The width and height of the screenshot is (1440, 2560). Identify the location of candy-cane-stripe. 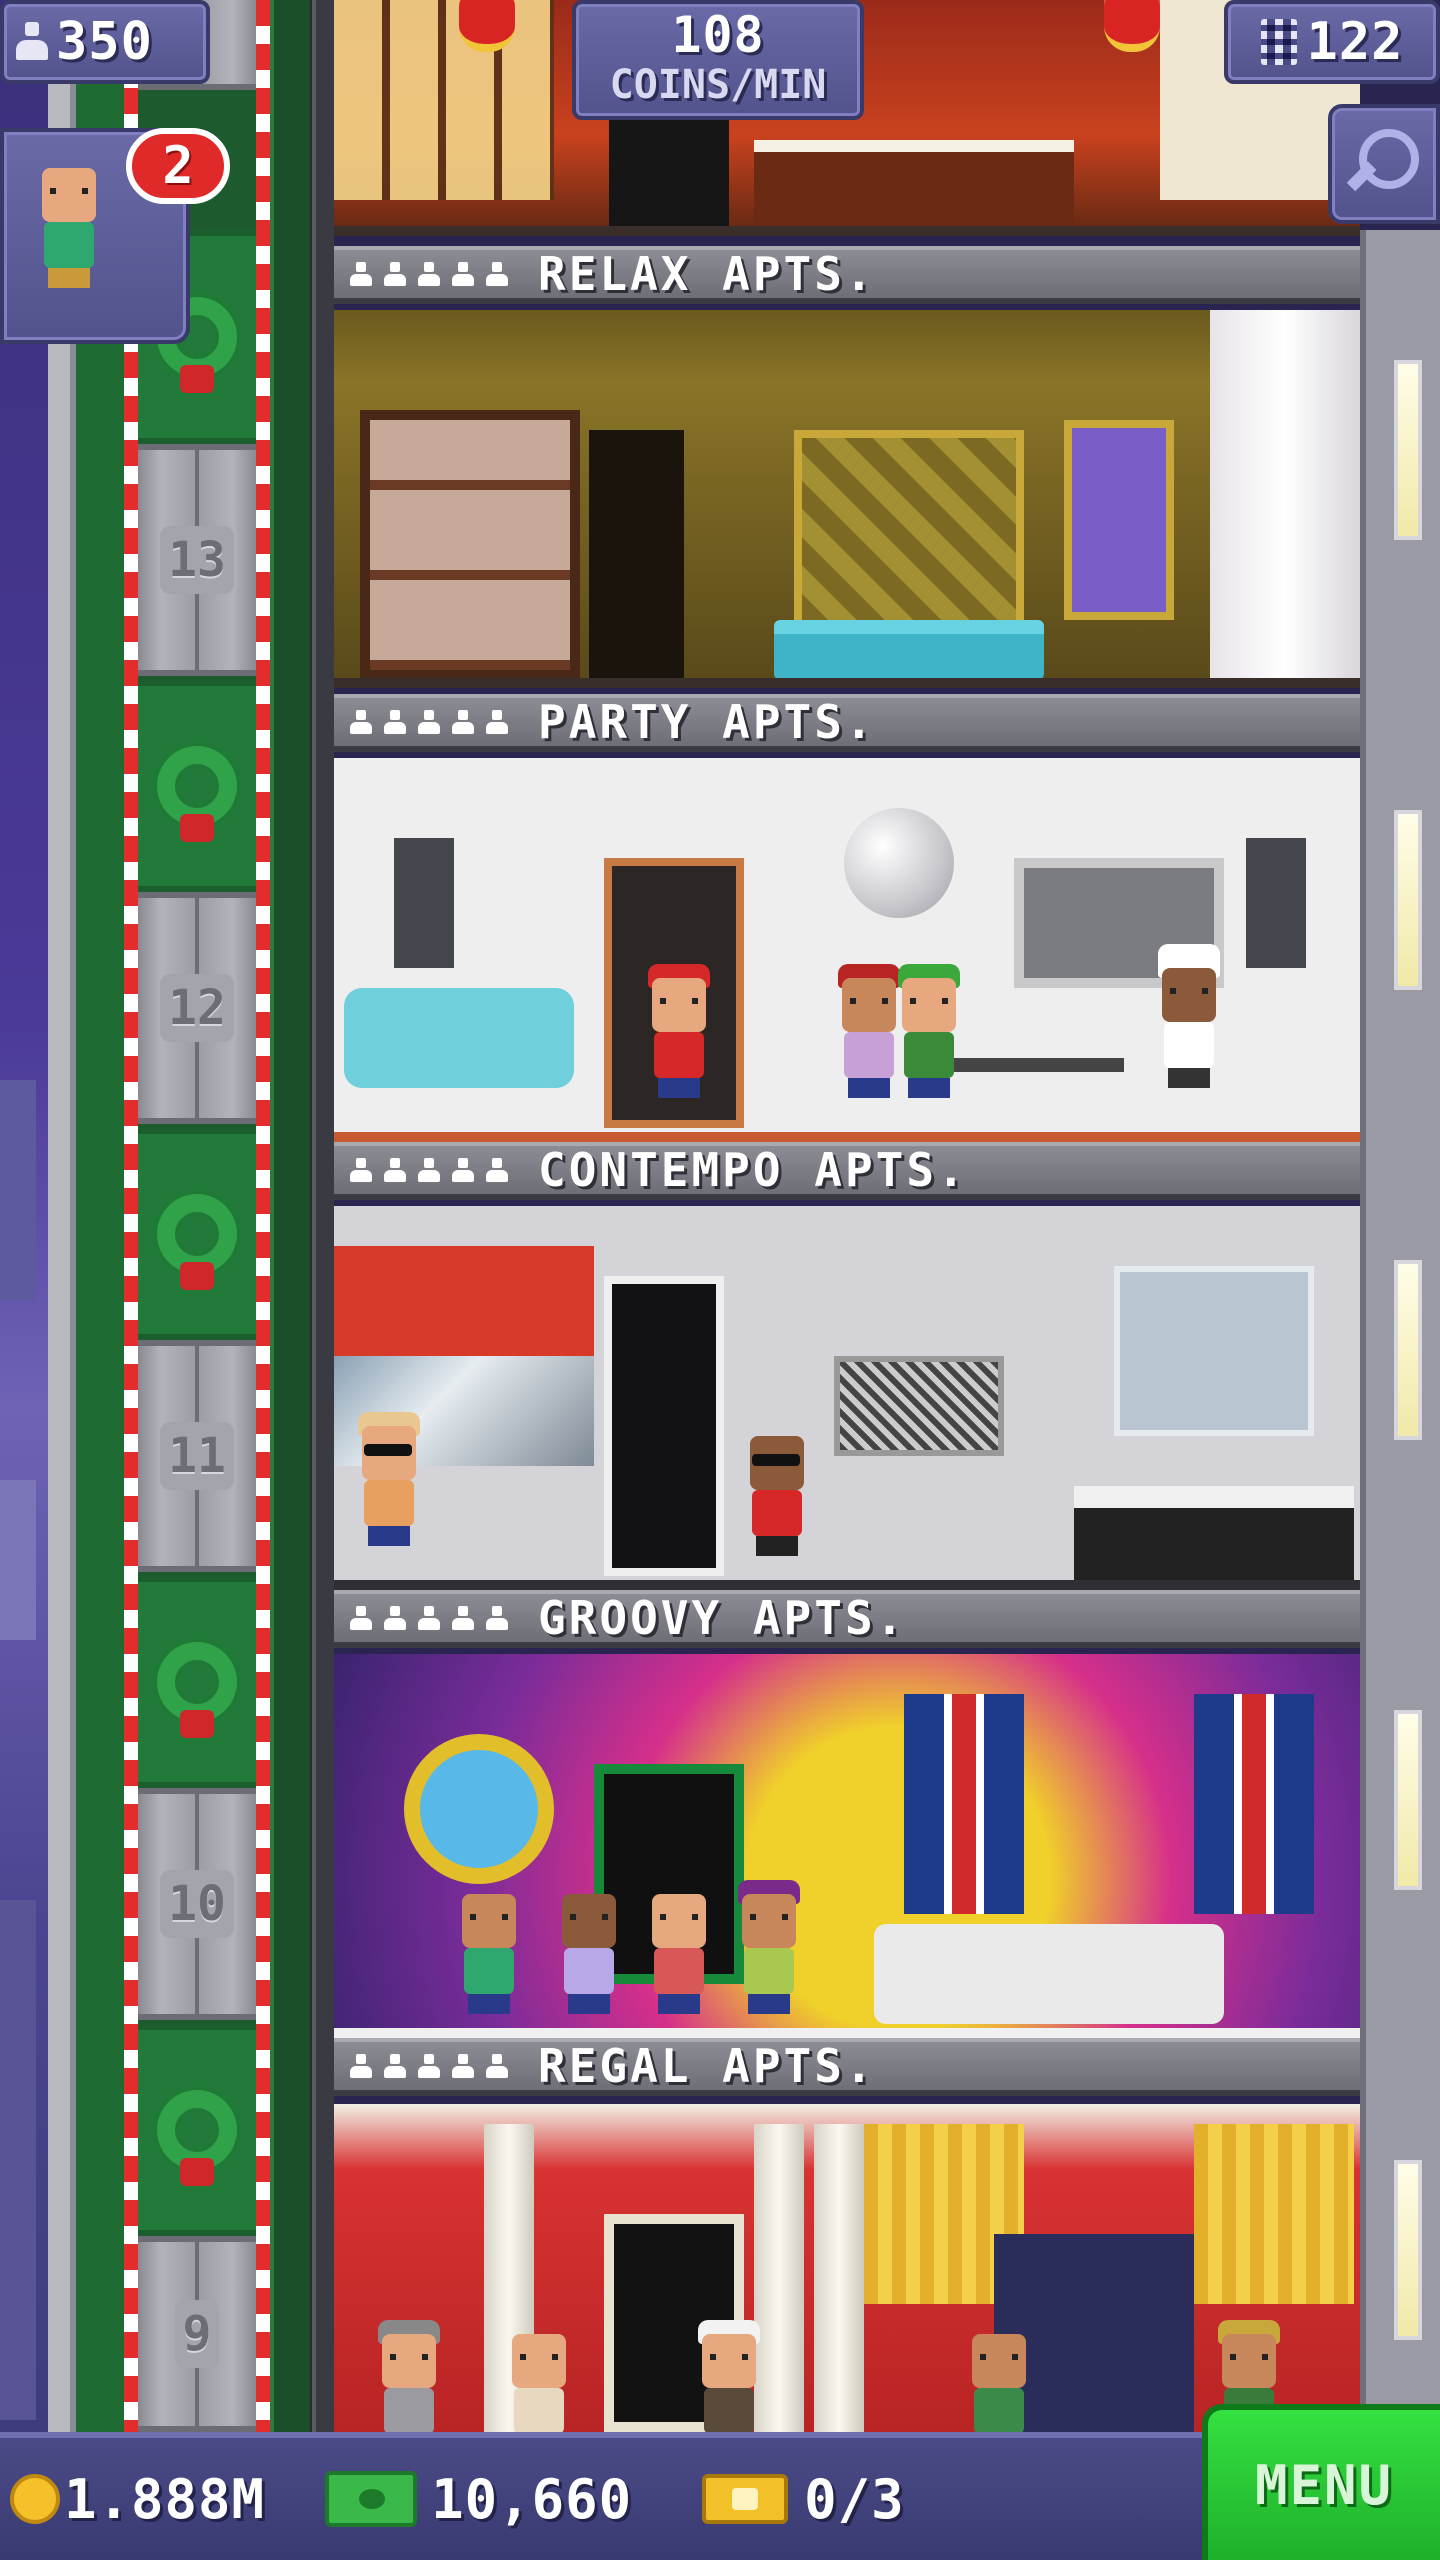
(131, 1216).